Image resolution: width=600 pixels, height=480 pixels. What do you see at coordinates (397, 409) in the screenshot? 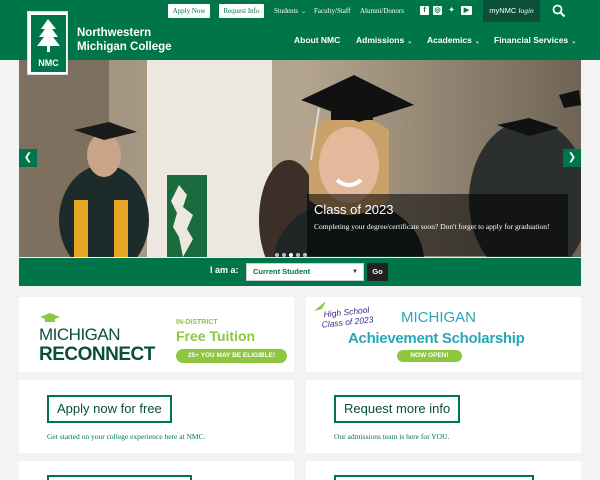
I see `request-more-info-button: Request more info` at bounding box center [397, 409].